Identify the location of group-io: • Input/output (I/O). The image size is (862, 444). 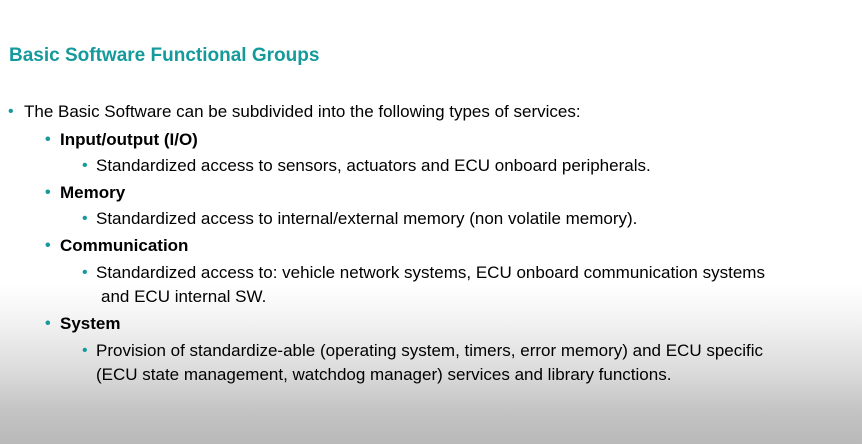
(121, 140).